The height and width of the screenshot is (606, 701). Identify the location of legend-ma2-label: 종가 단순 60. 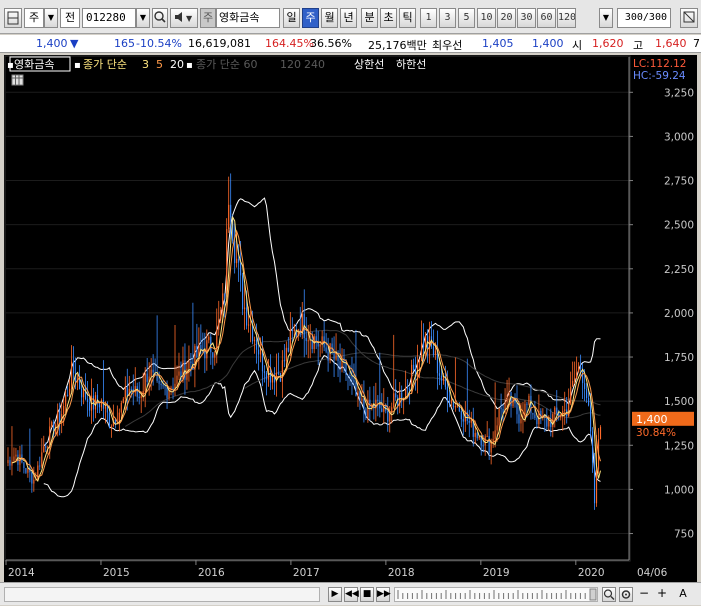
(226, 64).